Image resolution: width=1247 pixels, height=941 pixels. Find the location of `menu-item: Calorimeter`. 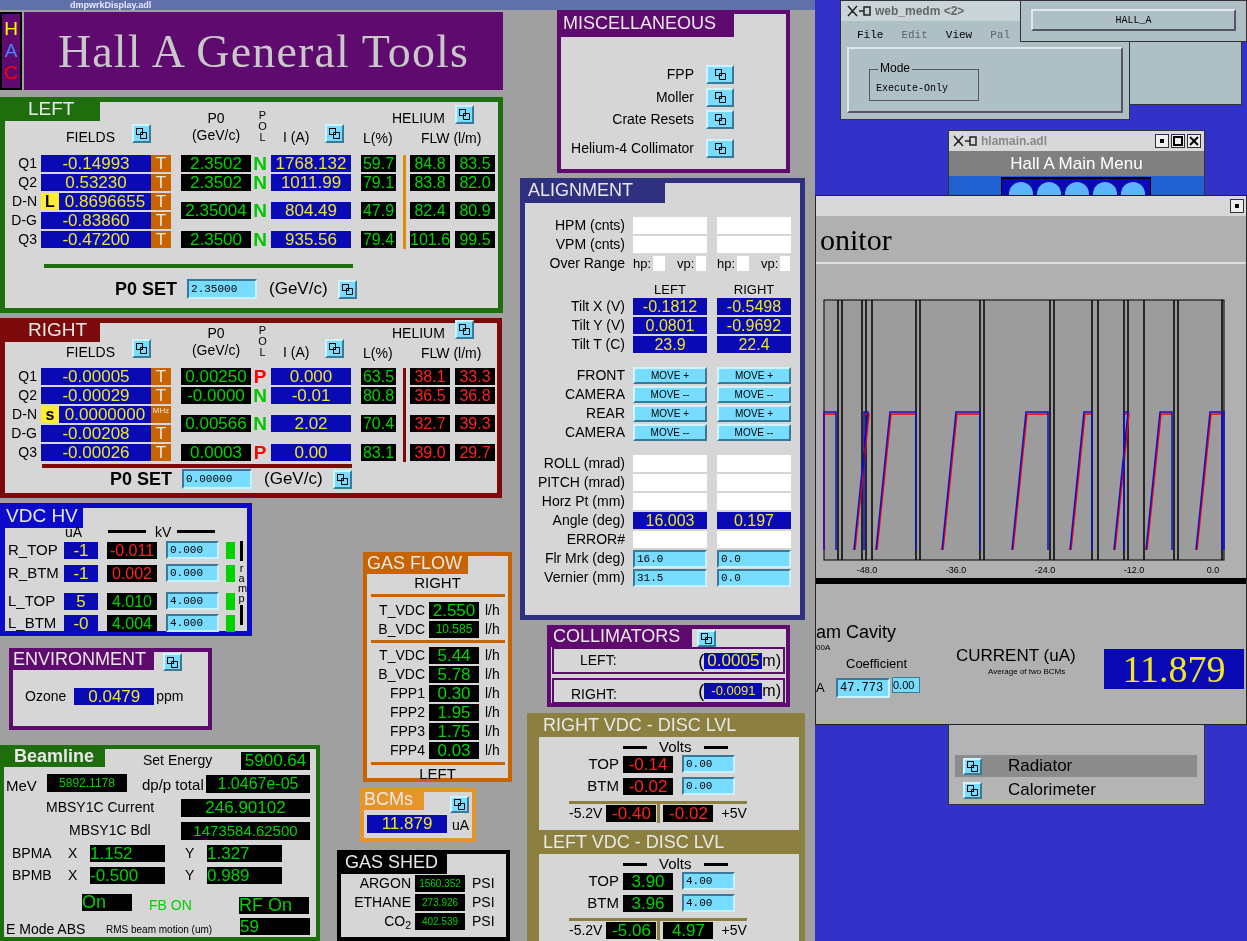

menu-item: Calorimeter is located at coordinates (1076, 790).